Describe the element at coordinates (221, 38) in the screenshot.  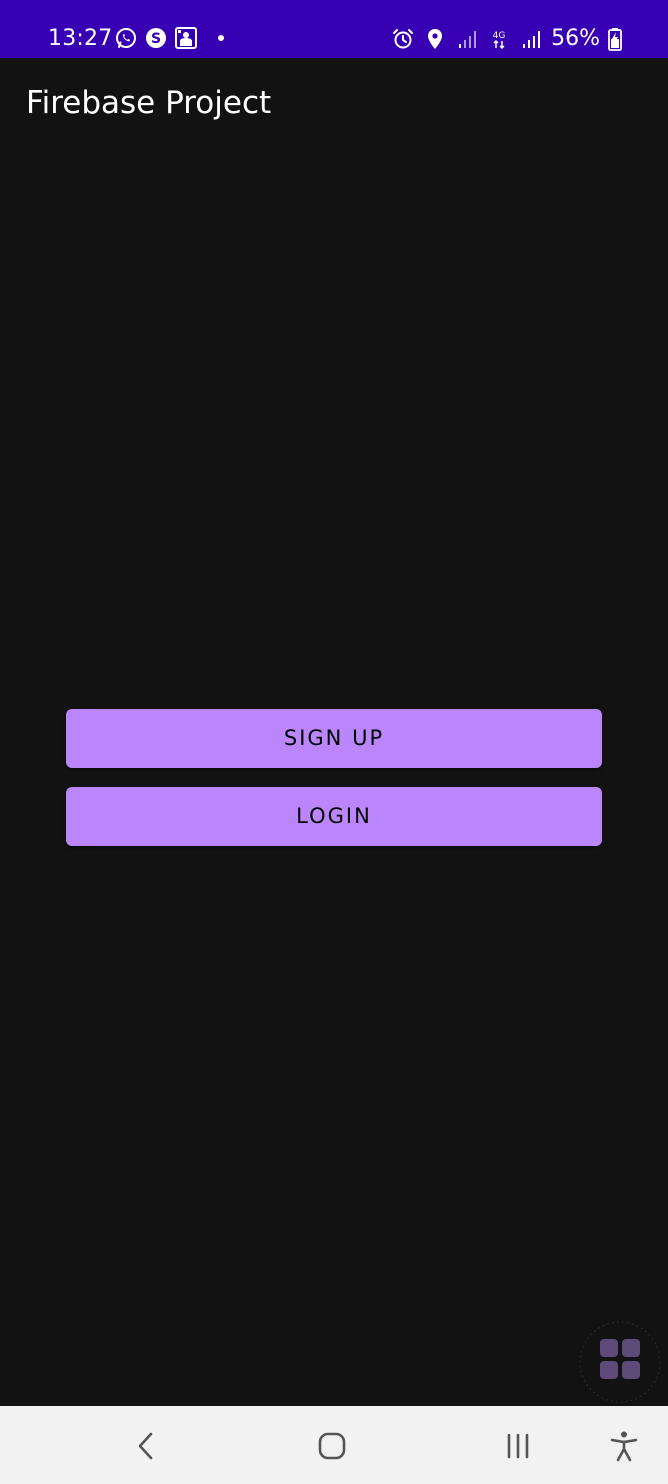
I see `more-notifications-dot` at that location.